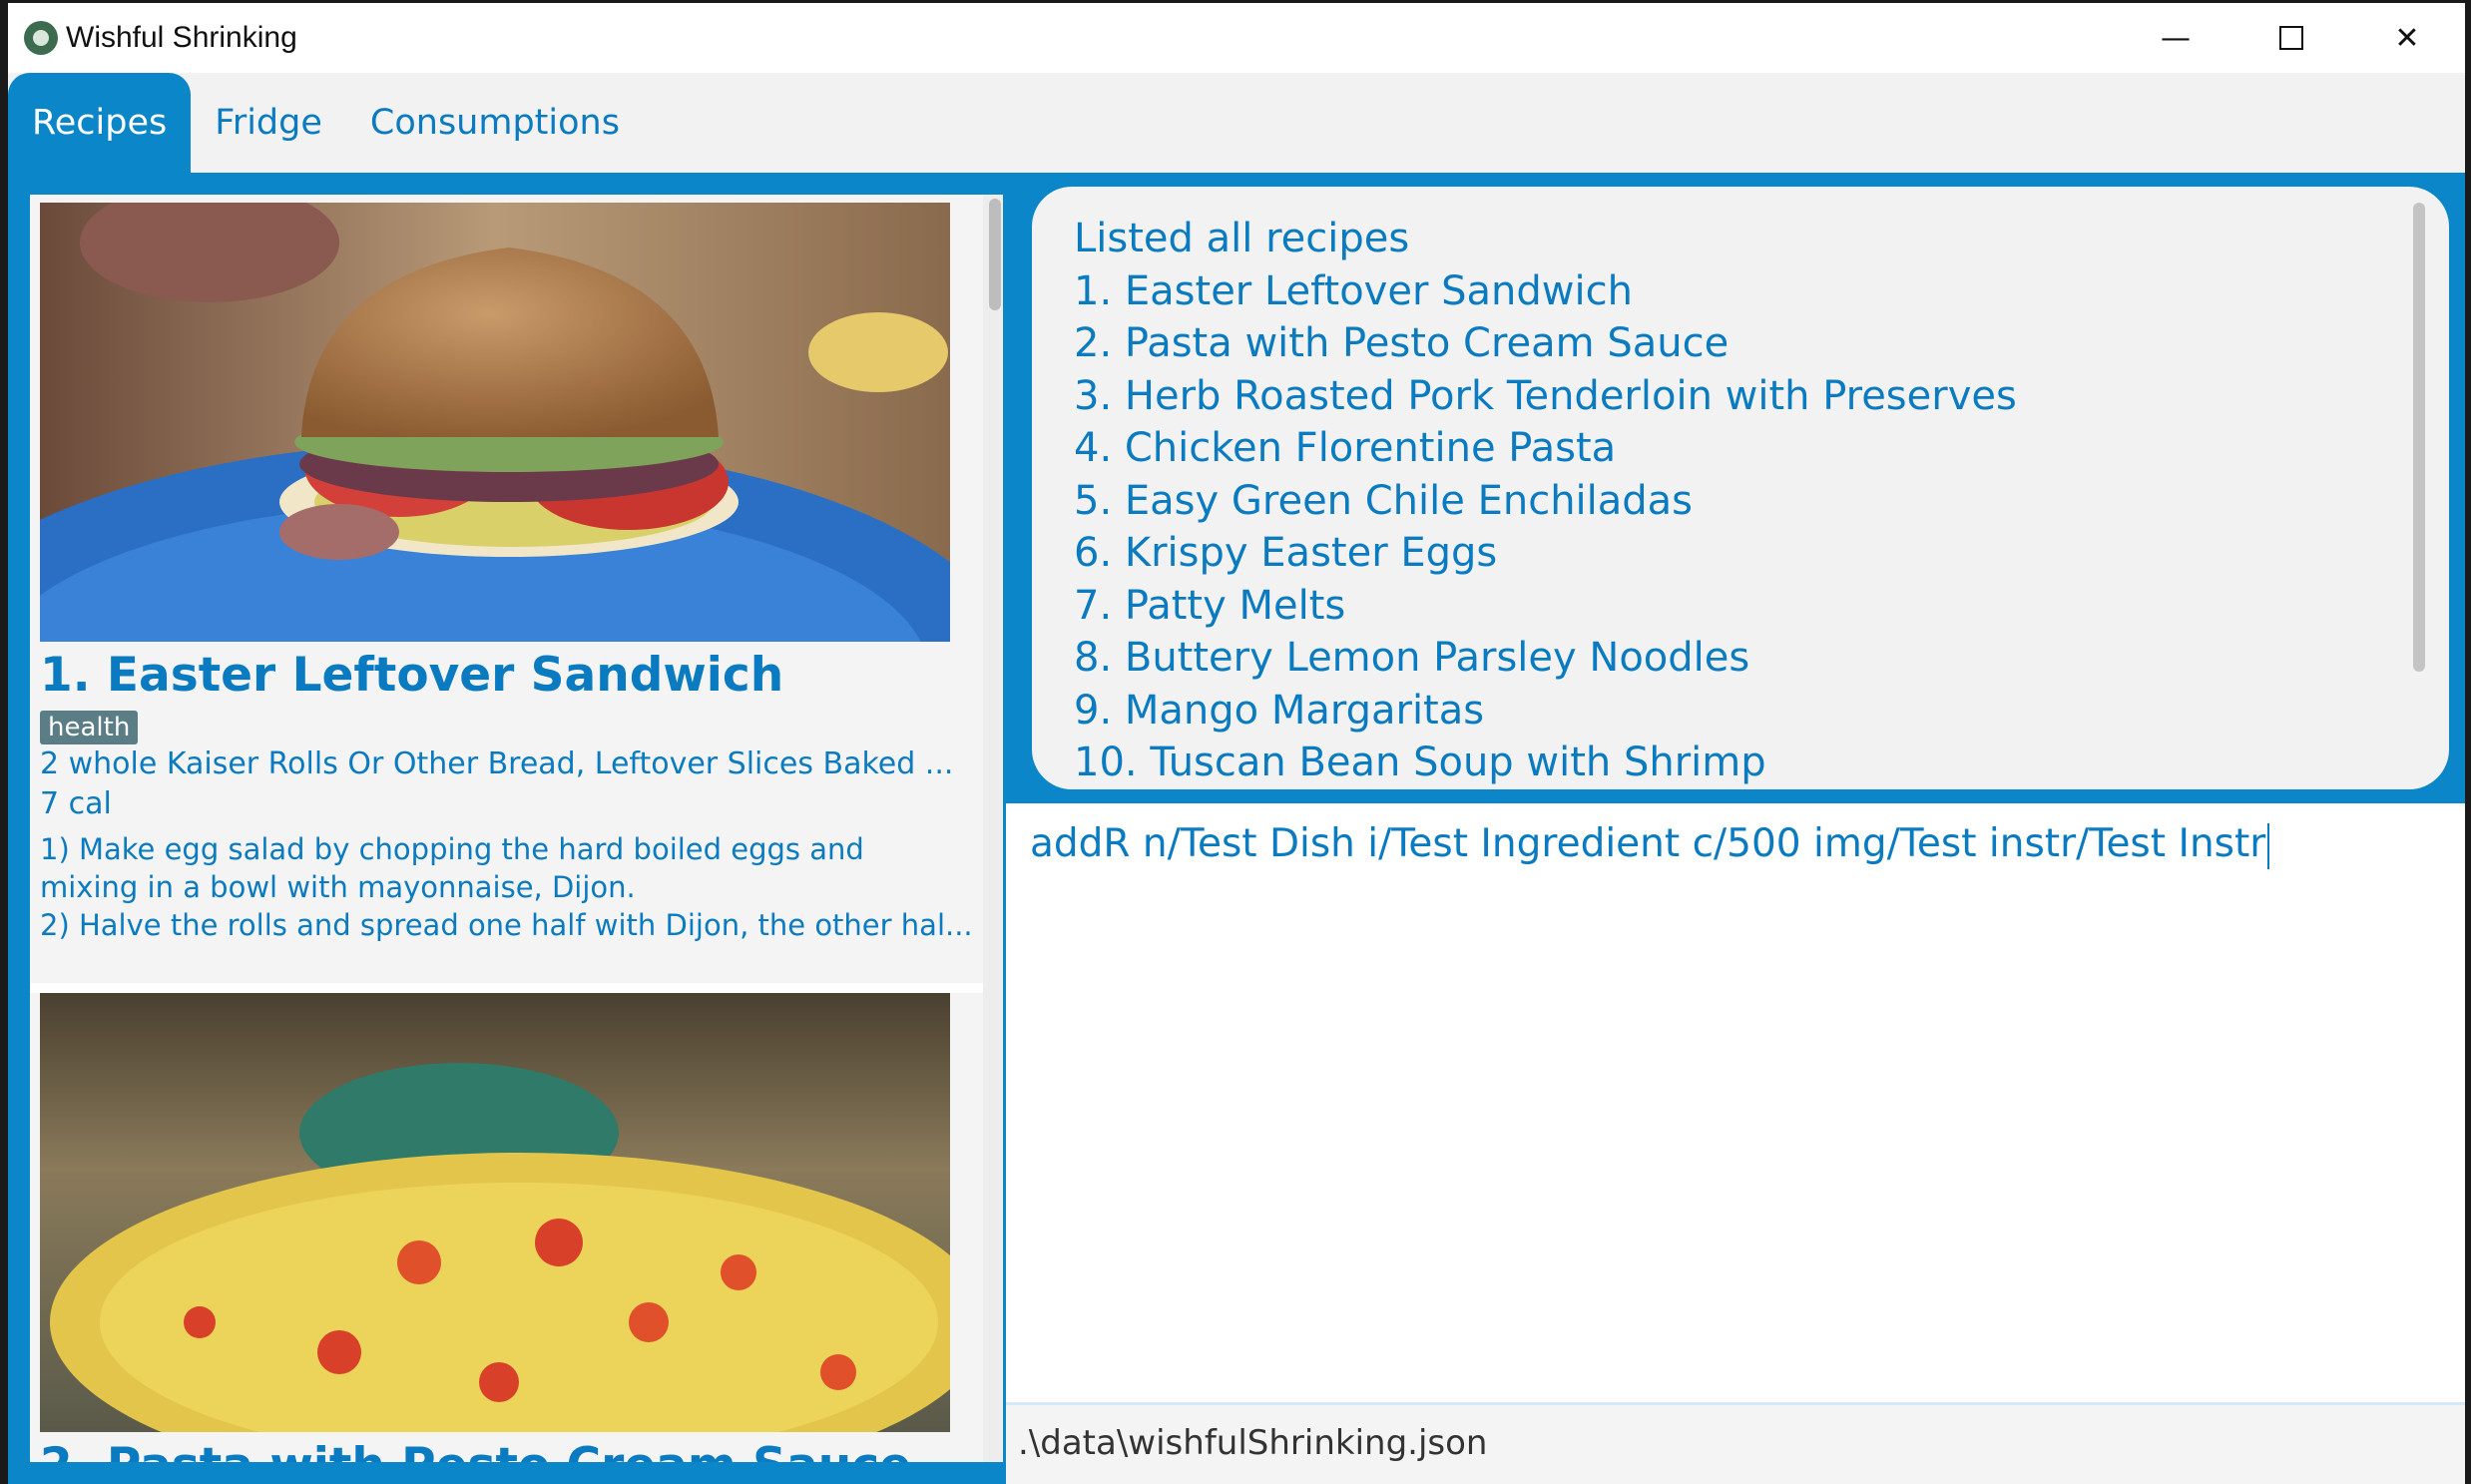 The height and width of the screenshot is (1484, 2471). What do you see at coordinates (1286, 553) in the screenshot?
I see `result-line: 6. Krispy Easter Eggs` at bounding box center [1286, 553].